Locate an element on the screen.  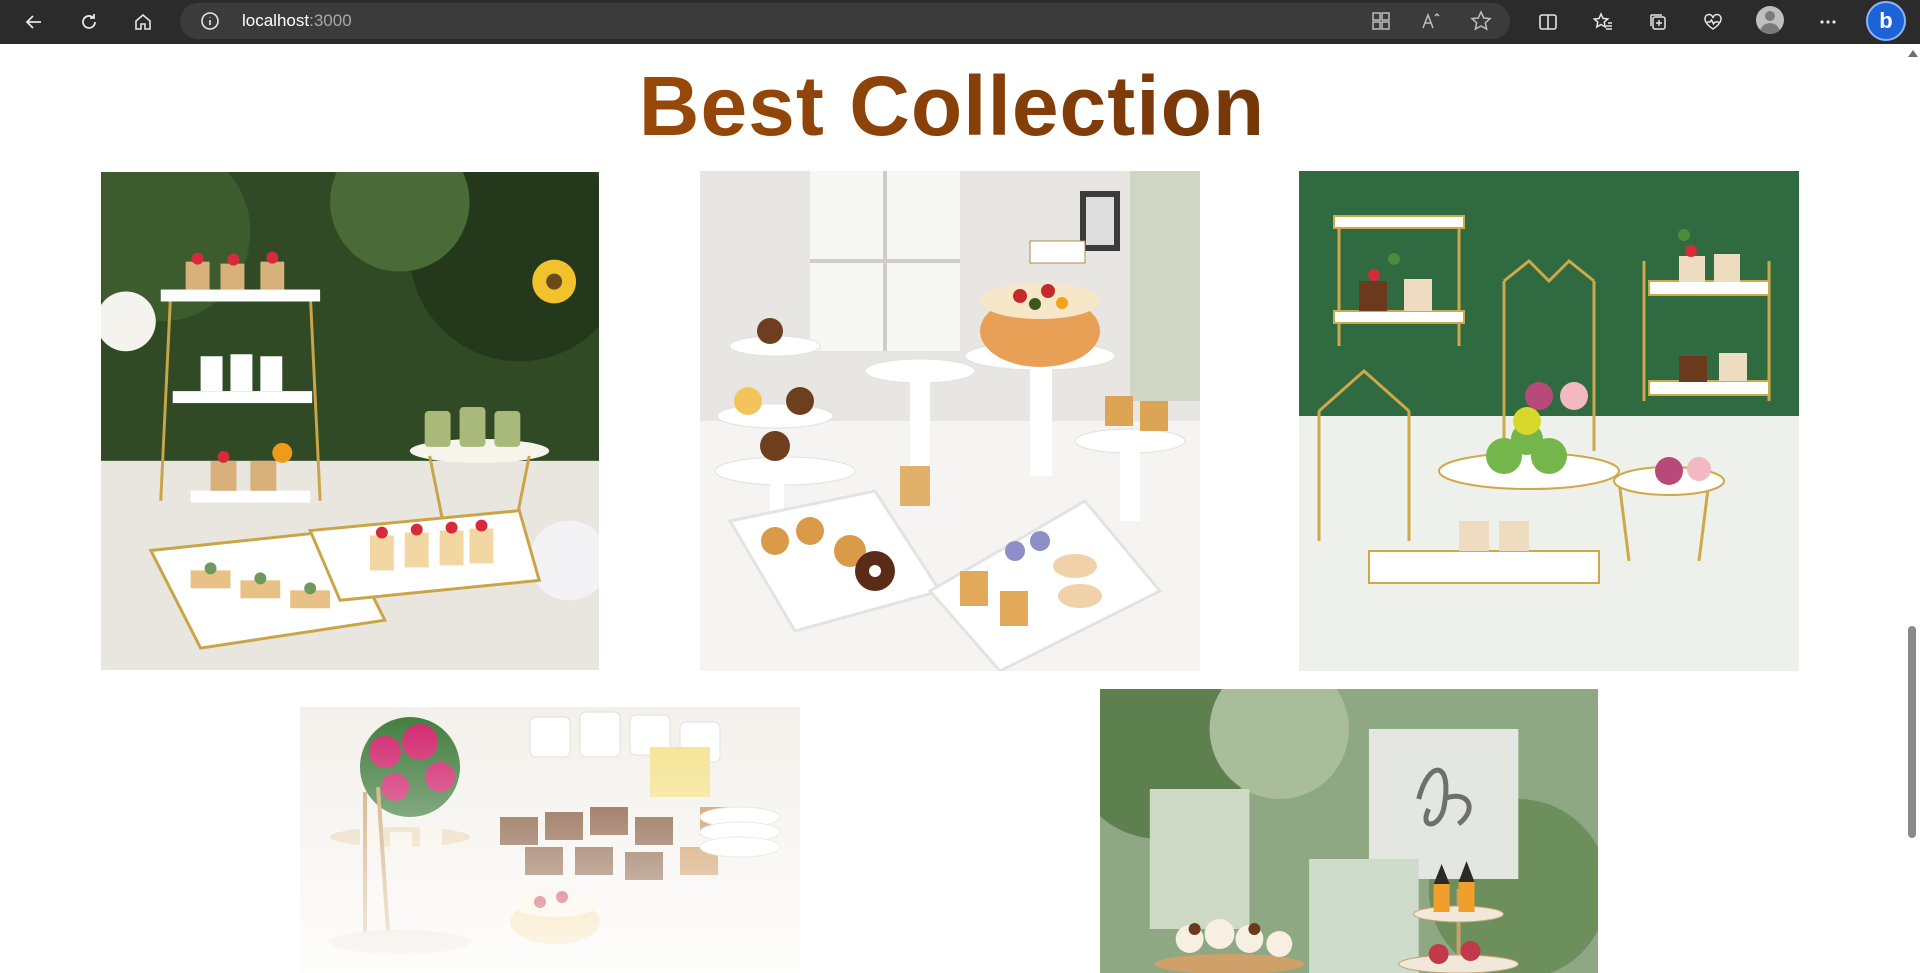
refresh-icon is located at coordinates (89, 22).